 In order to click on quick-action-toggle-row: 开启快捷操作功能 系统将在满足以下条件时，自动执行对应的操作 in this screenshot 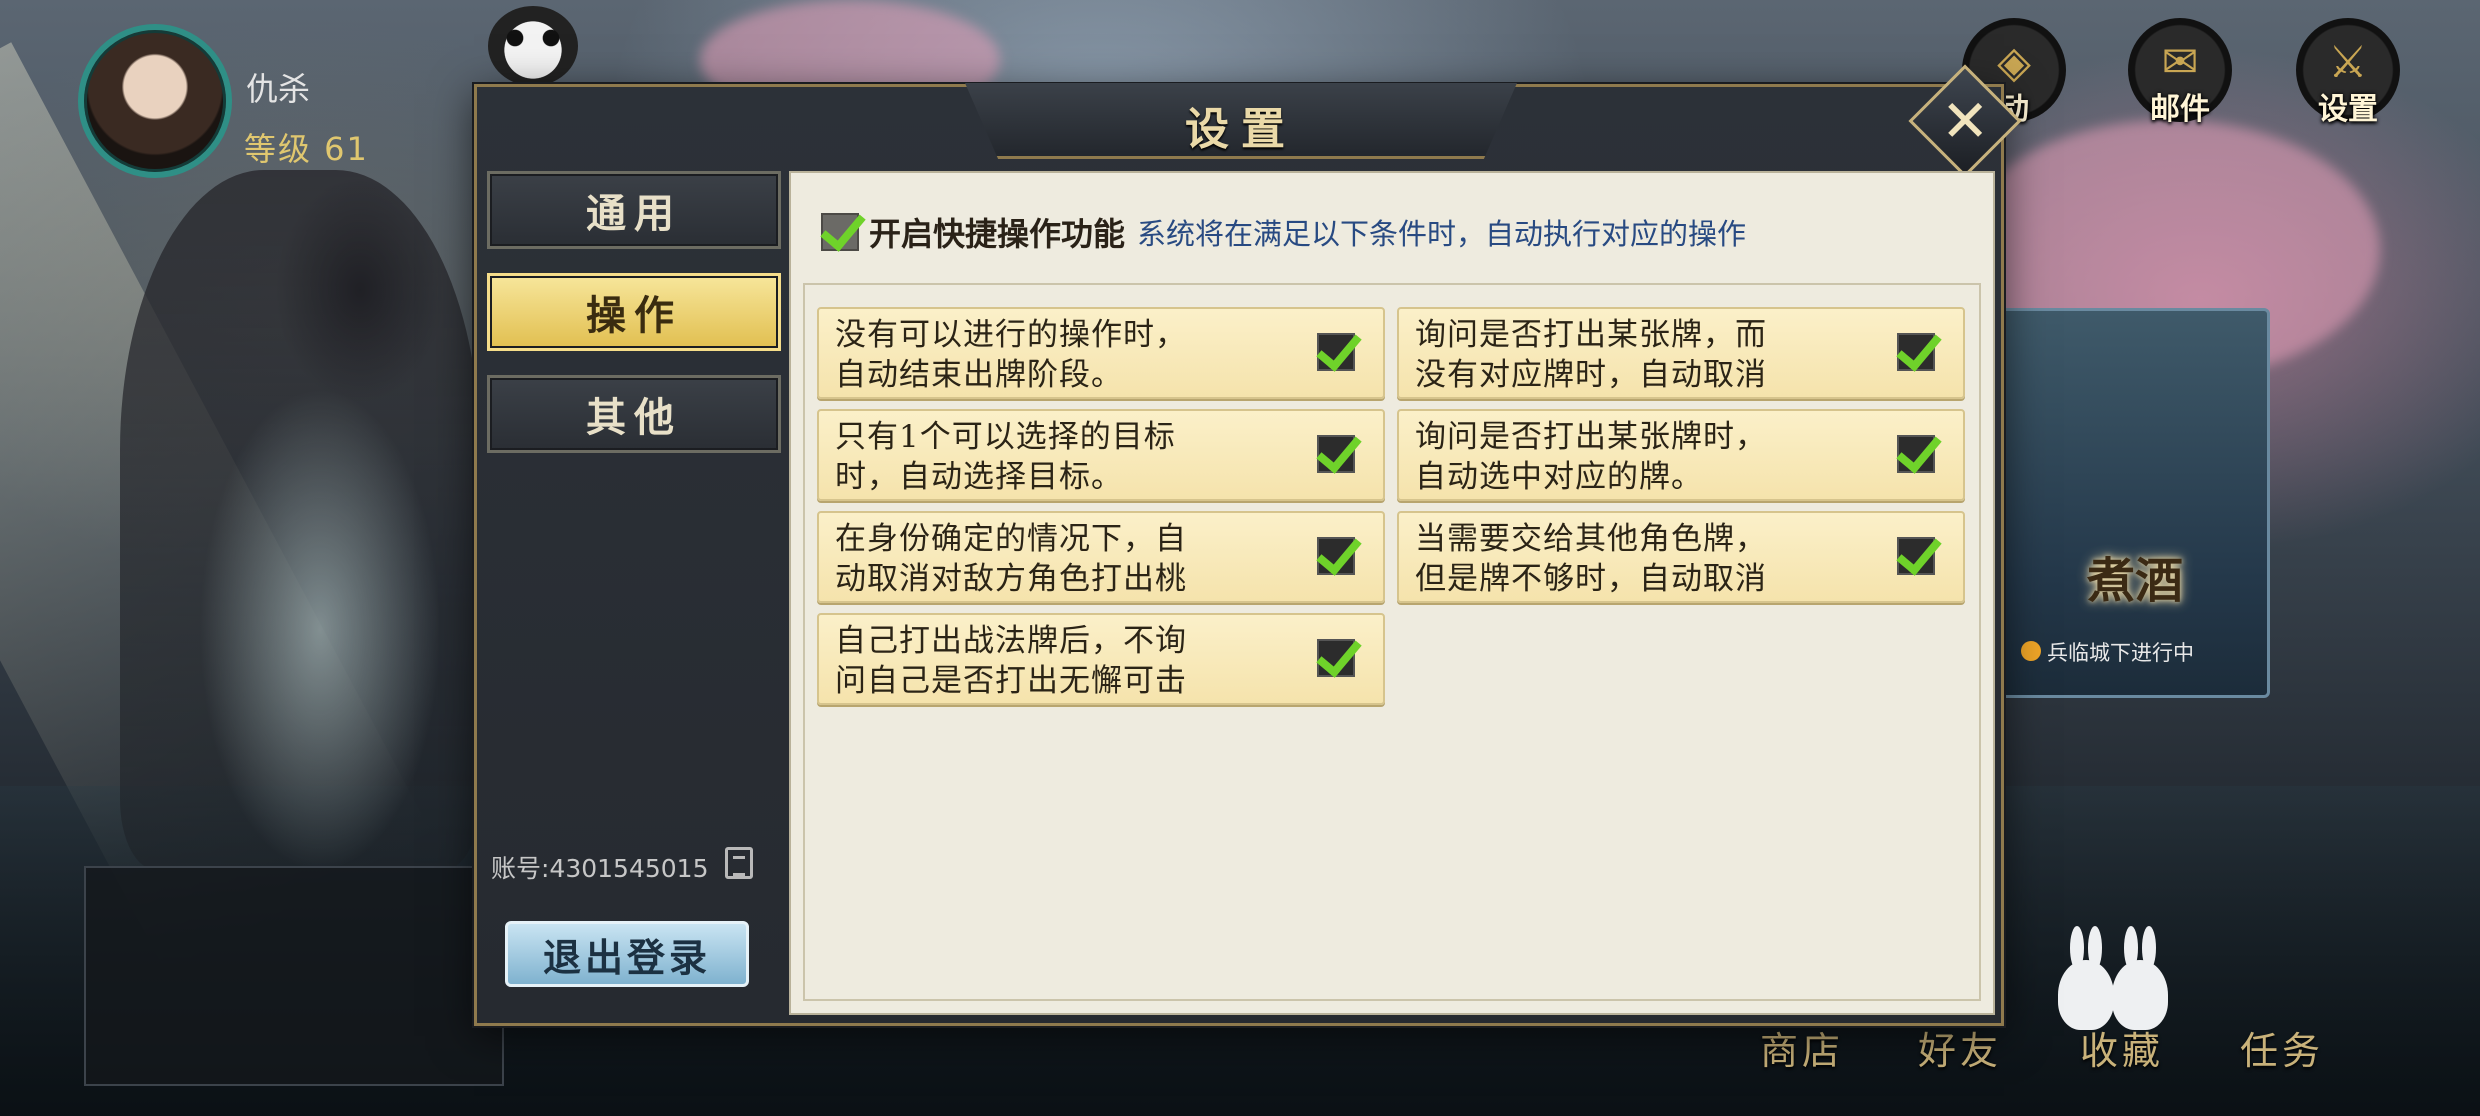, I will do `click(1283, 232)`.